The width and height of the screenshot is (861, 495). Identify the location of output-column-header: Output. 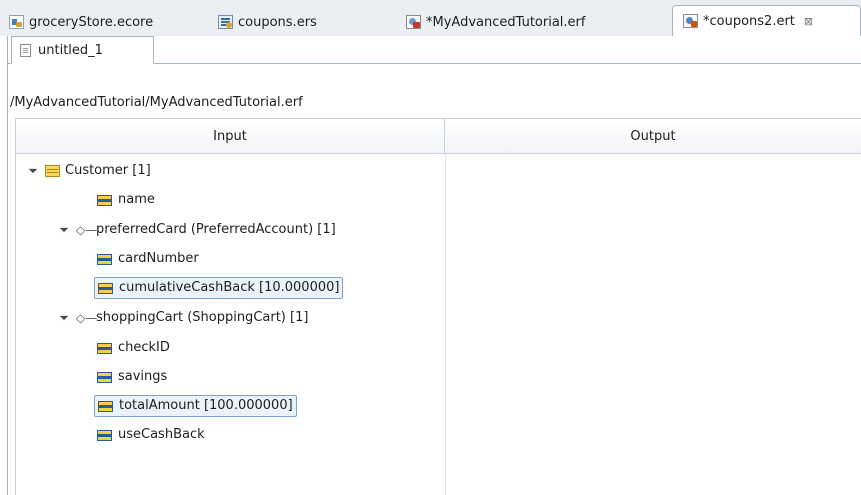
(653, 136).